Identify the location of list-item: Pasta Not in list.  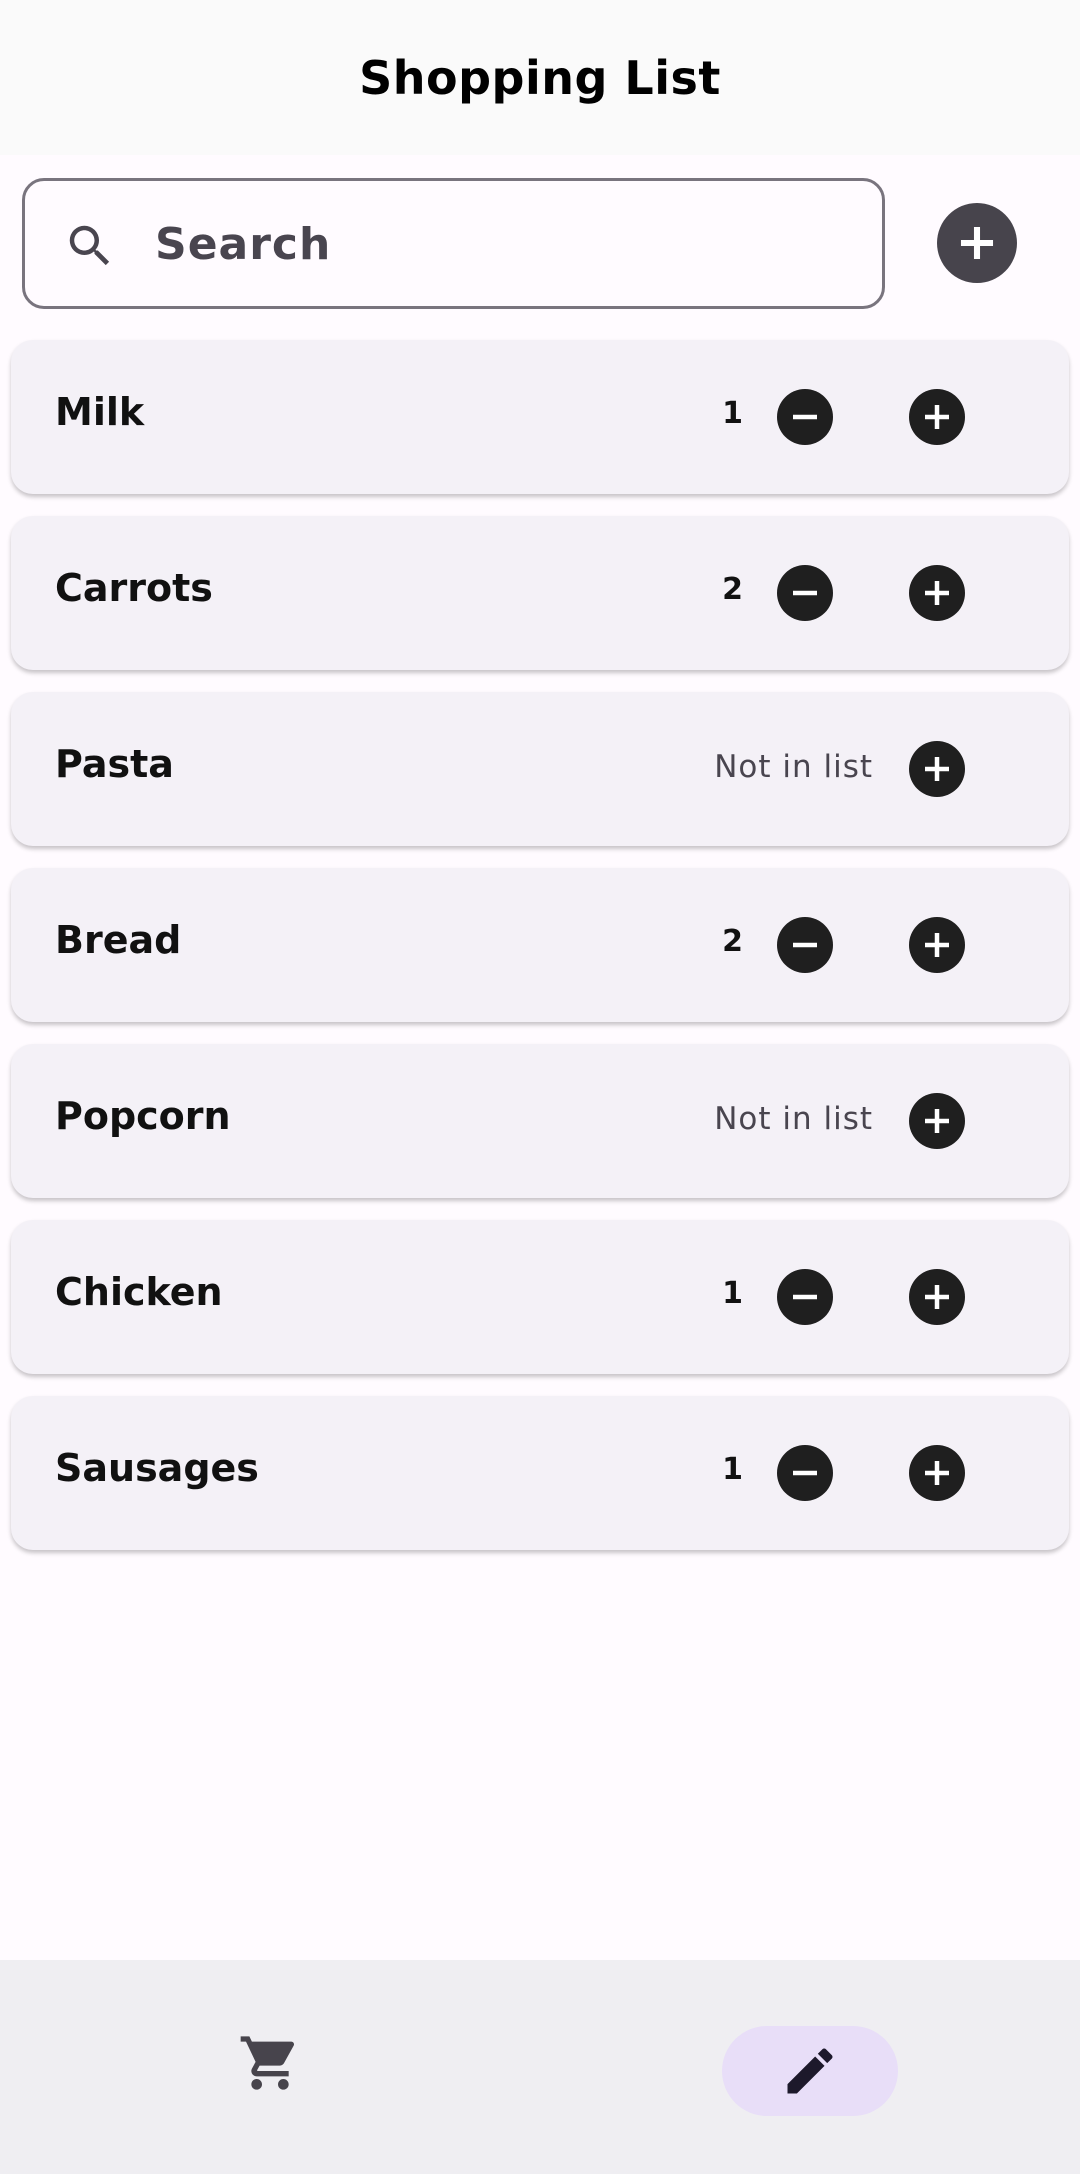
(540, 769).